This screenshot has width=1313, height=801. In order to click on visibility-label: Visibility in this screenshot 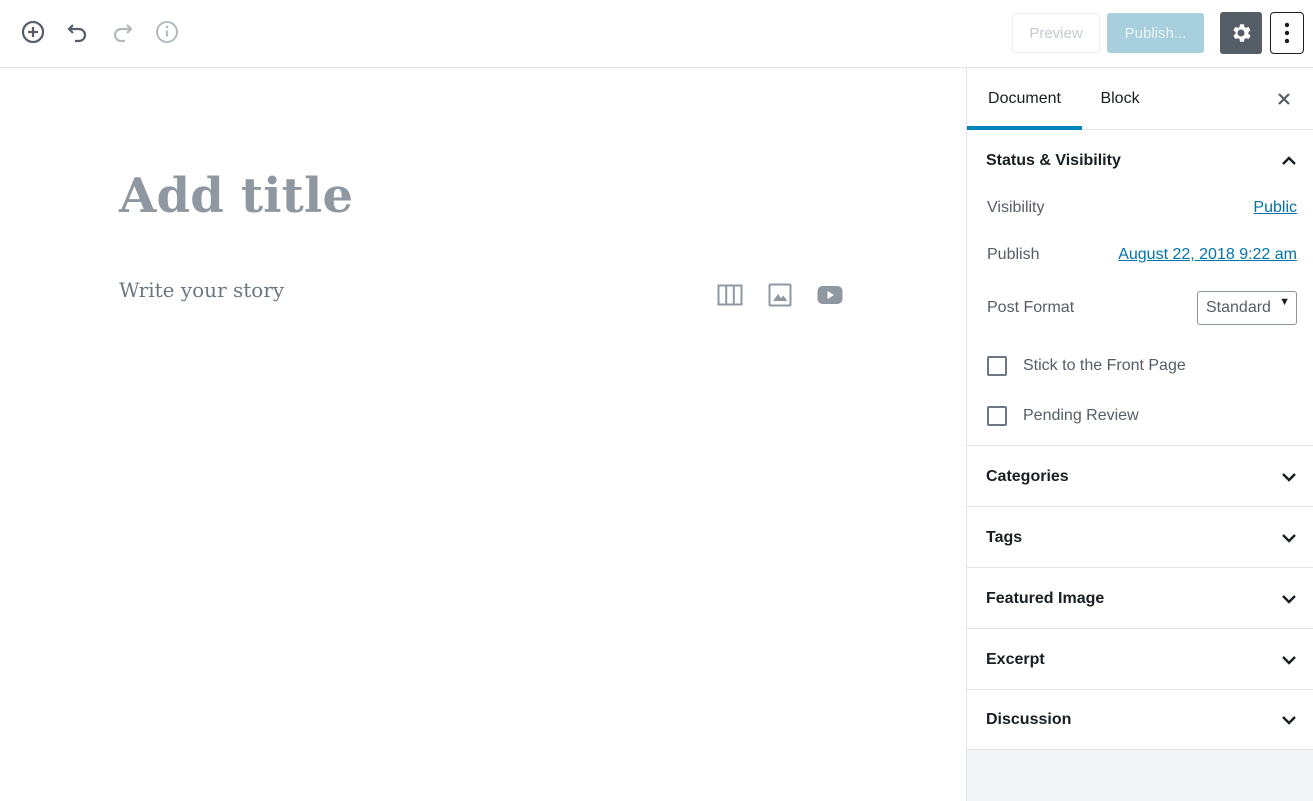, I will do `click(1016, 207)`.